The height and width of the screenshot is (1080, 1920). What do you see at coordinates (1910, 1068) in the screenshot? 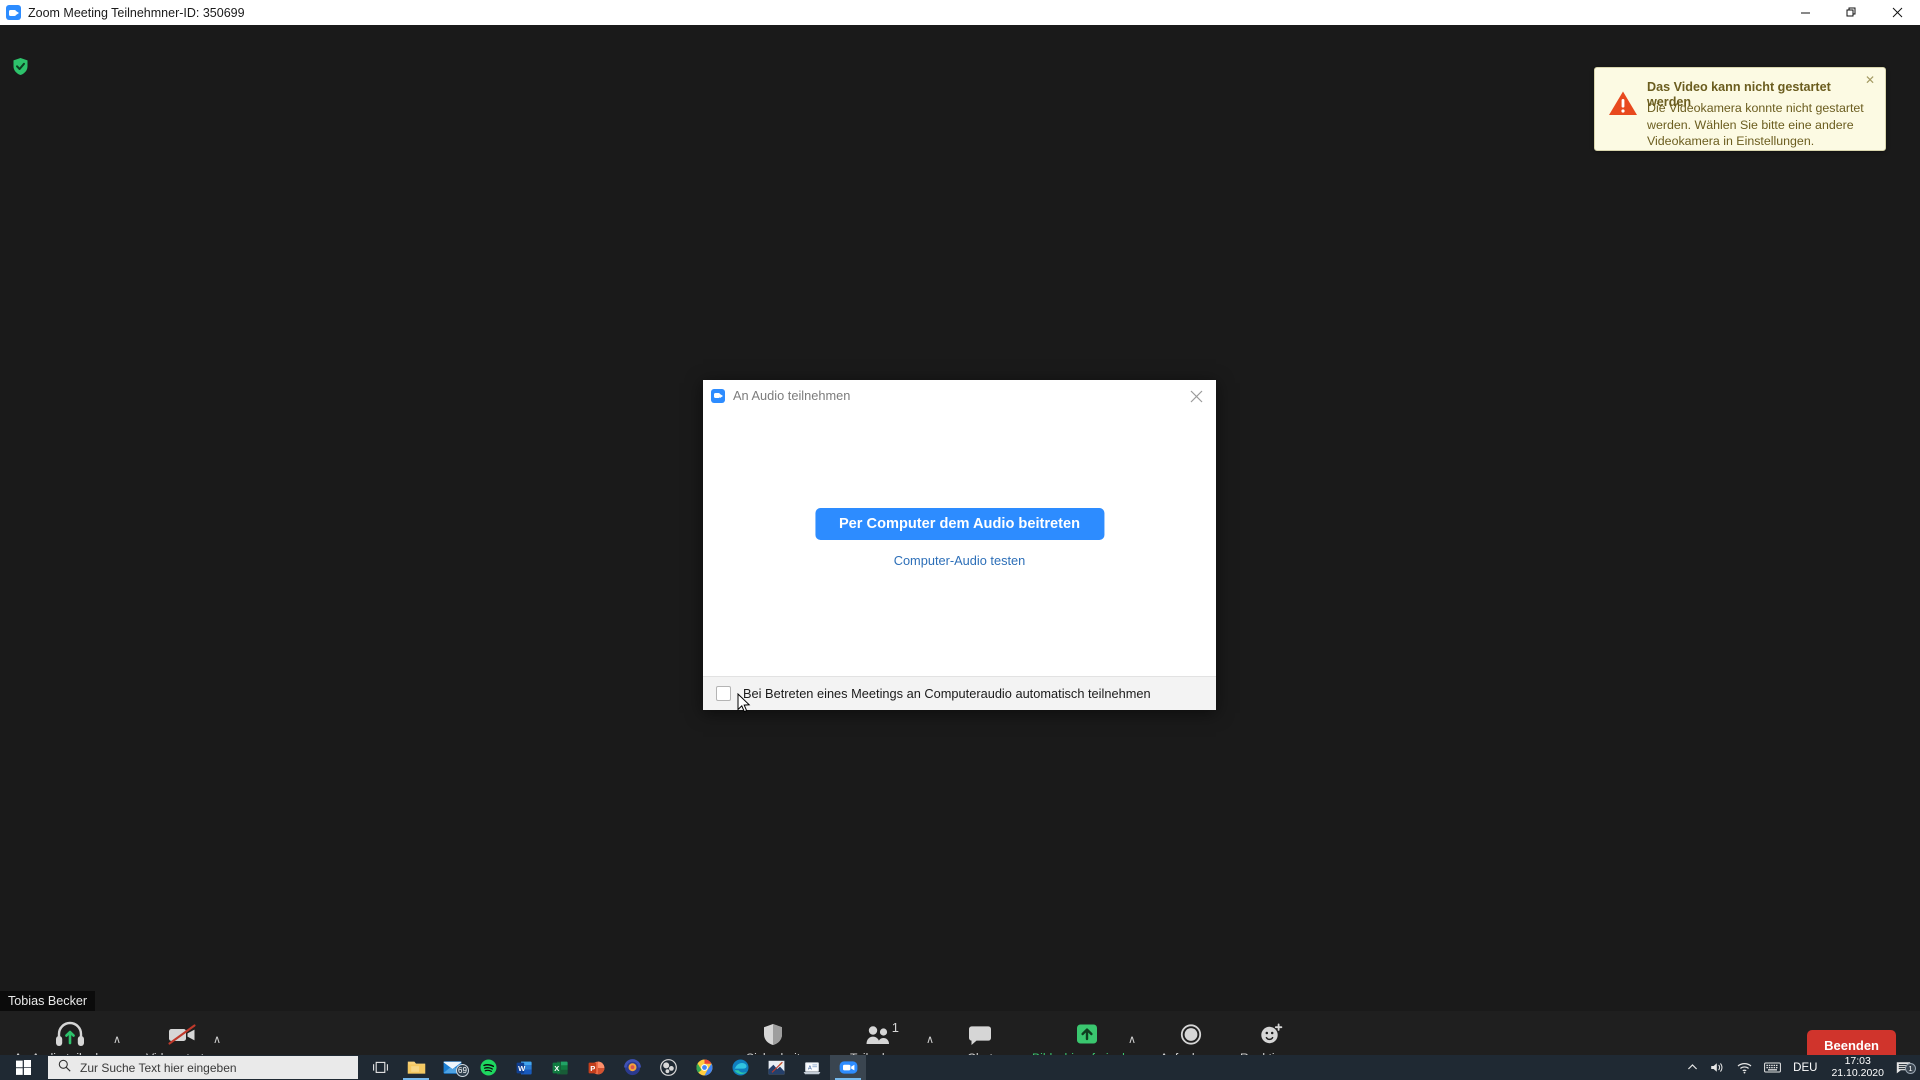
I see `notification-count-badge: 1` at bounding box center [1910, 1068].